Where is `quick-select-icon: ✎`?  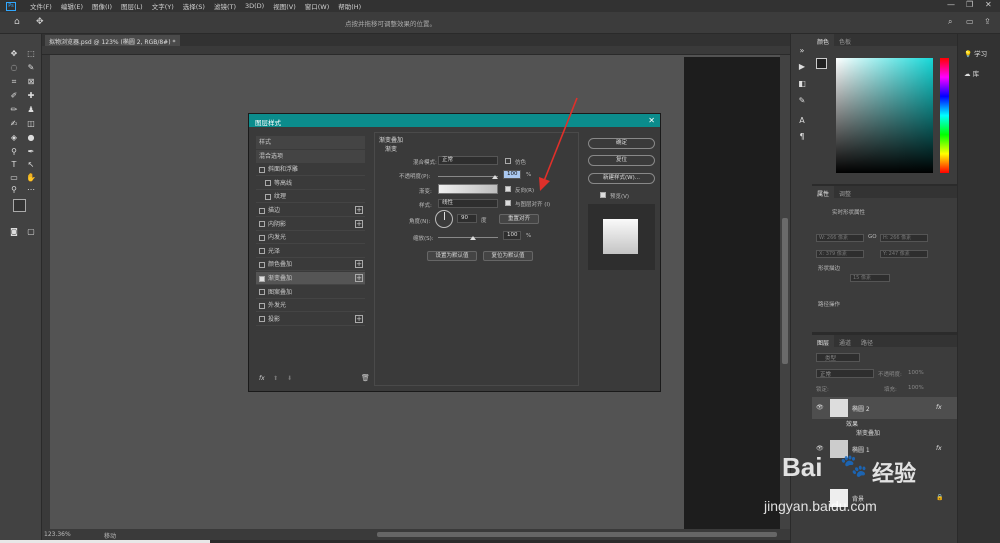 quick-select-icon: ✎ is located at coordinates (31, 68).